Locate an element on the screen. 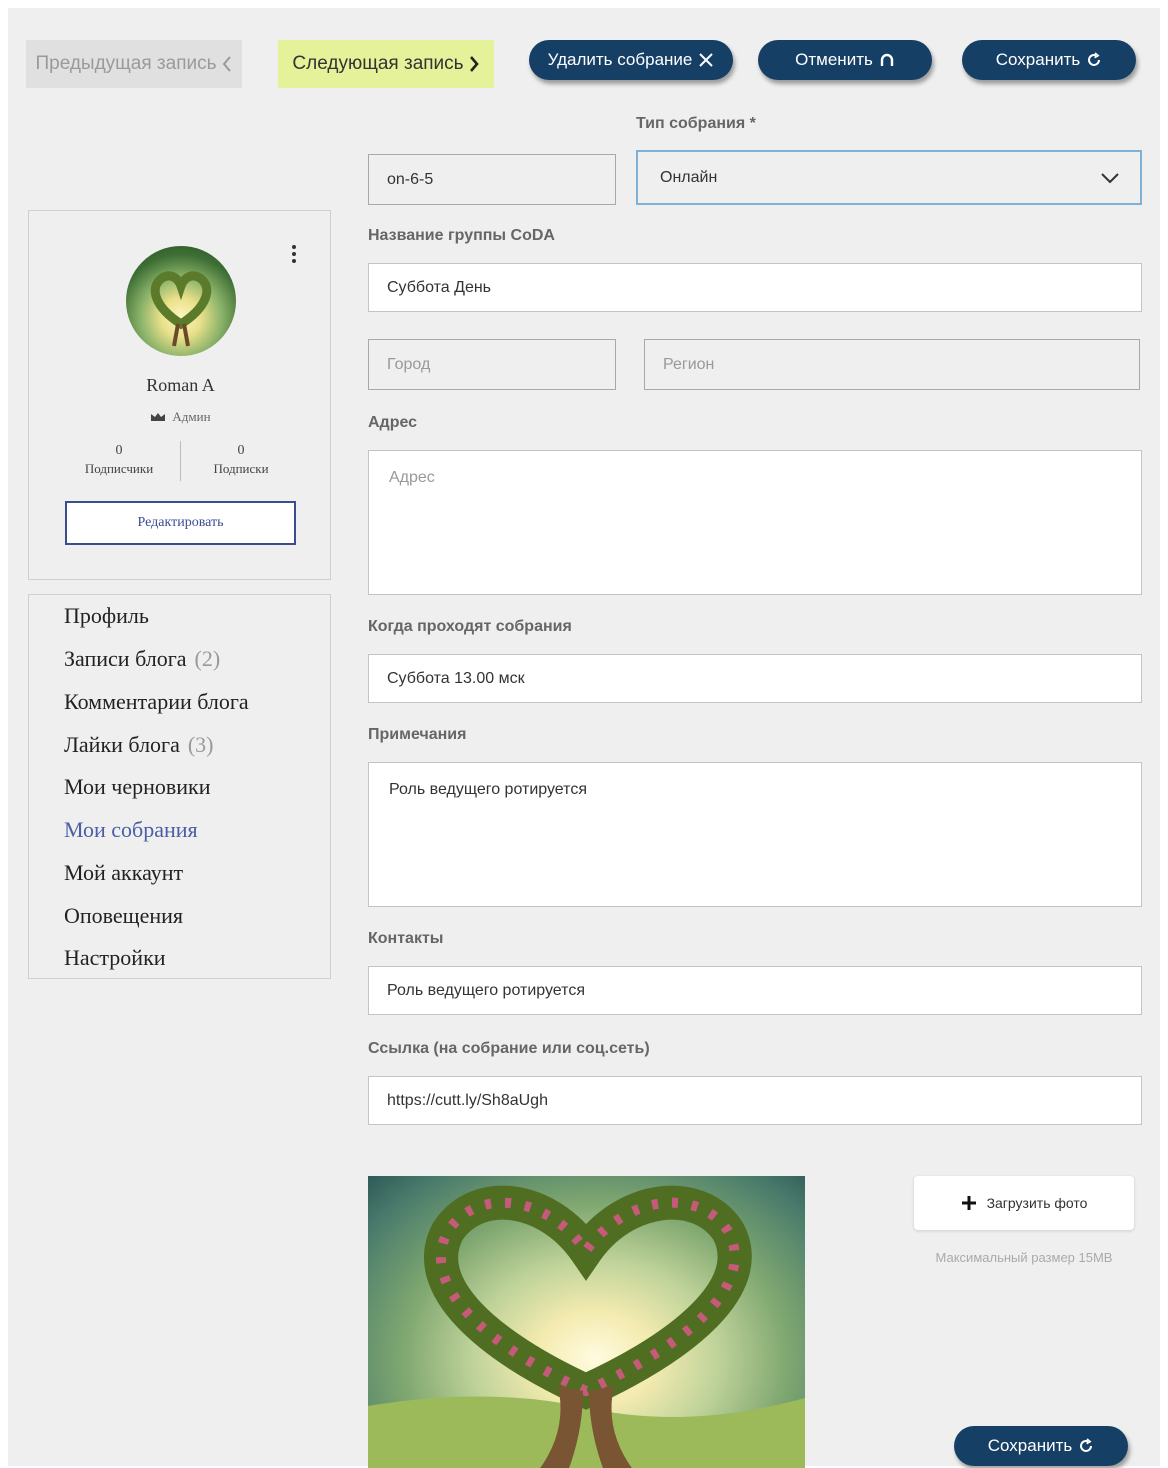  sidebar-item-blog-posts: Записи блога (2) is located at coordinates (142, 659).